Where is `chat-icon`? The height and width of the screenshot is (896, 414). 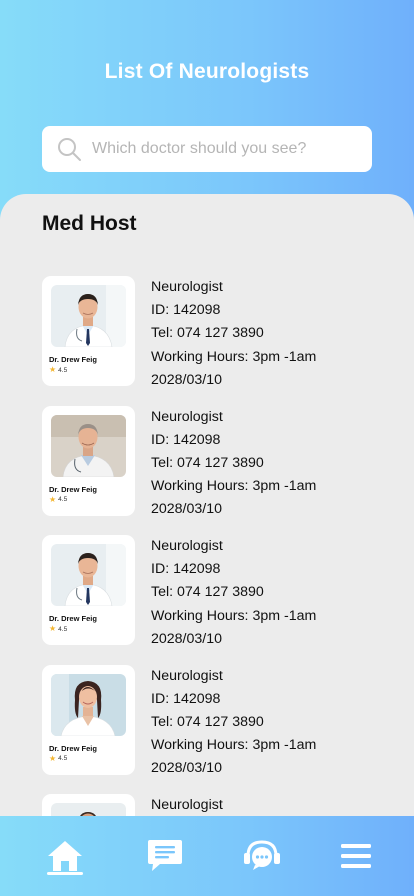
chat-icon is located at coordinates (165, 855).